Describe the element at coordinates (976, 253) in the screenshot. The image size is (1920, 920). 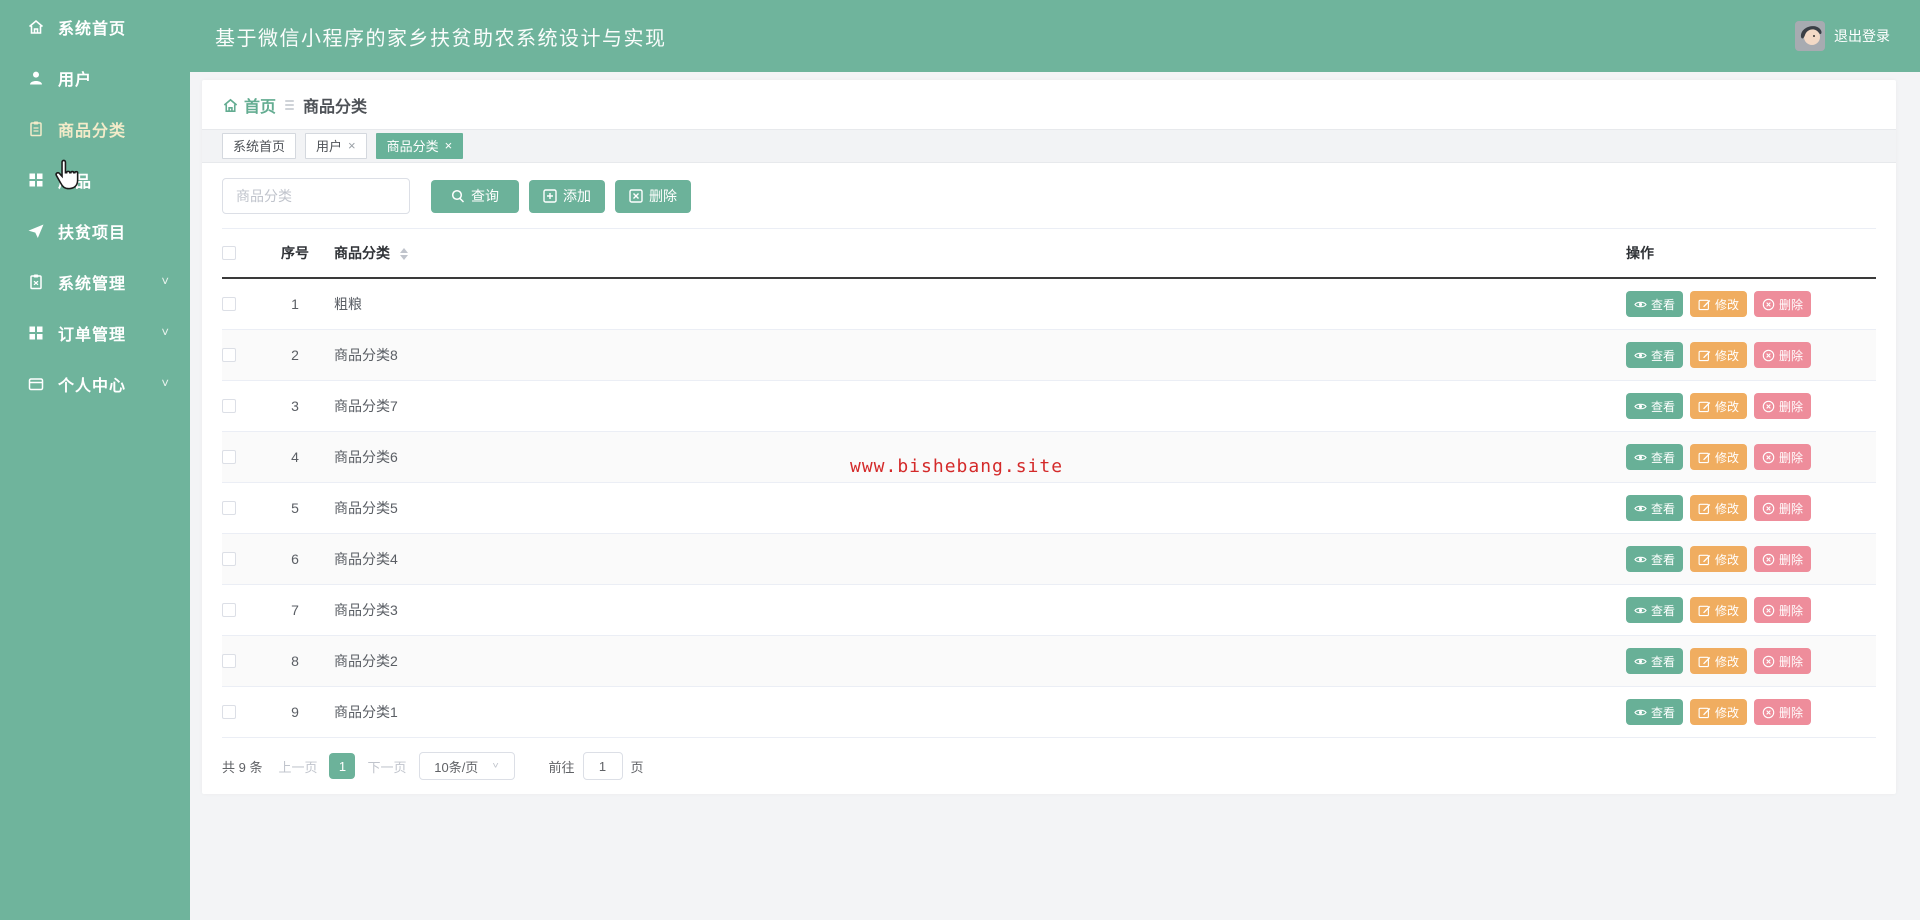
I see `column-header-category: 商品分类` at that location.